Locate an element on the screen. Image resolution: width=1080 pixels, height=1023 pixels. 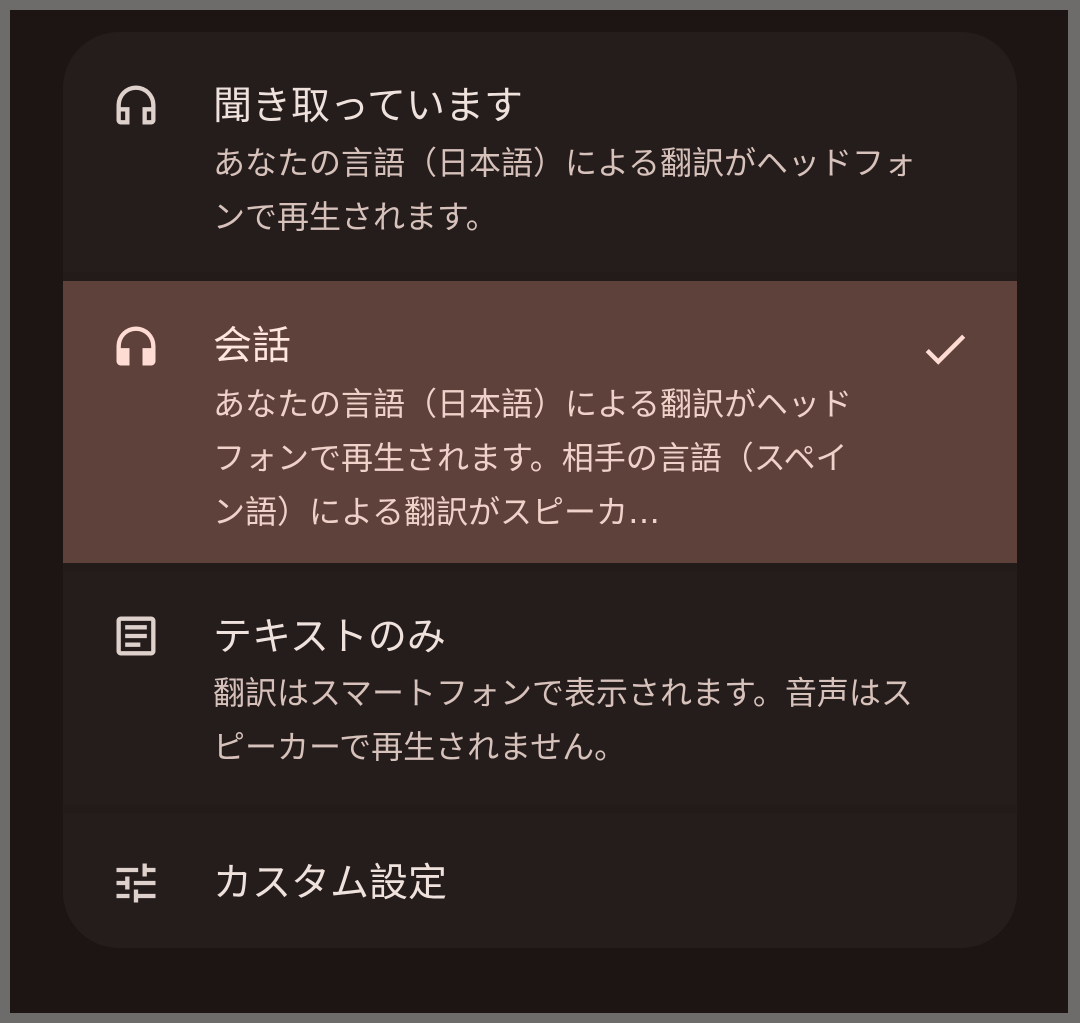
tune-sliders-icon is located at coordinates (136, 883).